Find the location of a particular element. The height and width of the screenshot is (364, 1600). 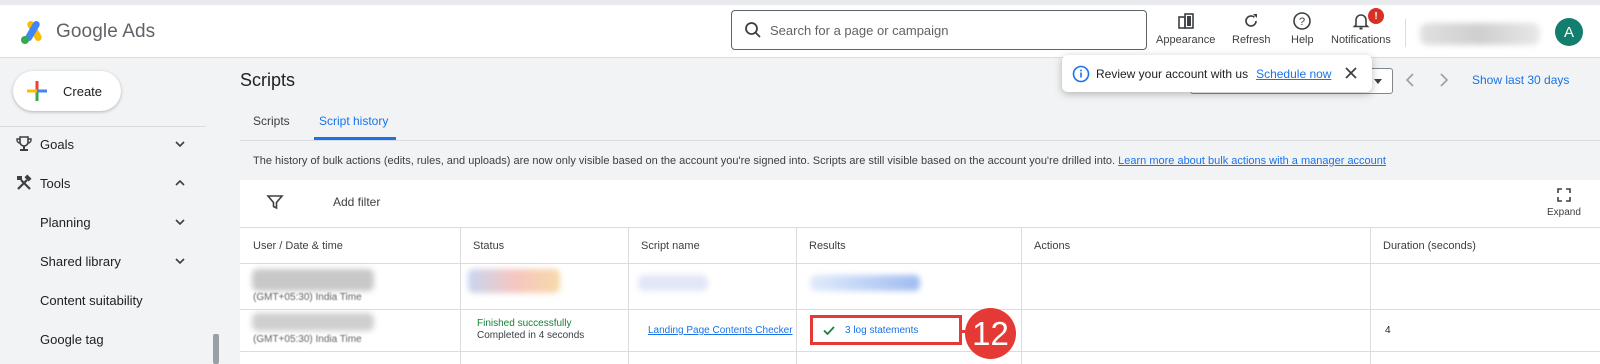

column-header-user-date: User / Date & time is located at coordinates (291, 246).